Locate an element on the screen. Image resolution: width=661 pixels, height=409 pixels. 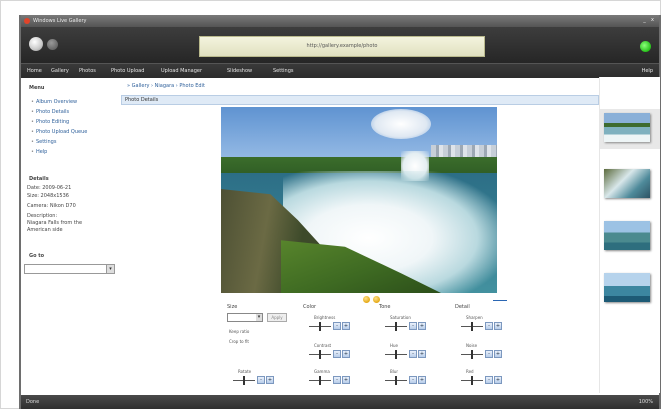
close-button: x is located at coordinates (652, 20).